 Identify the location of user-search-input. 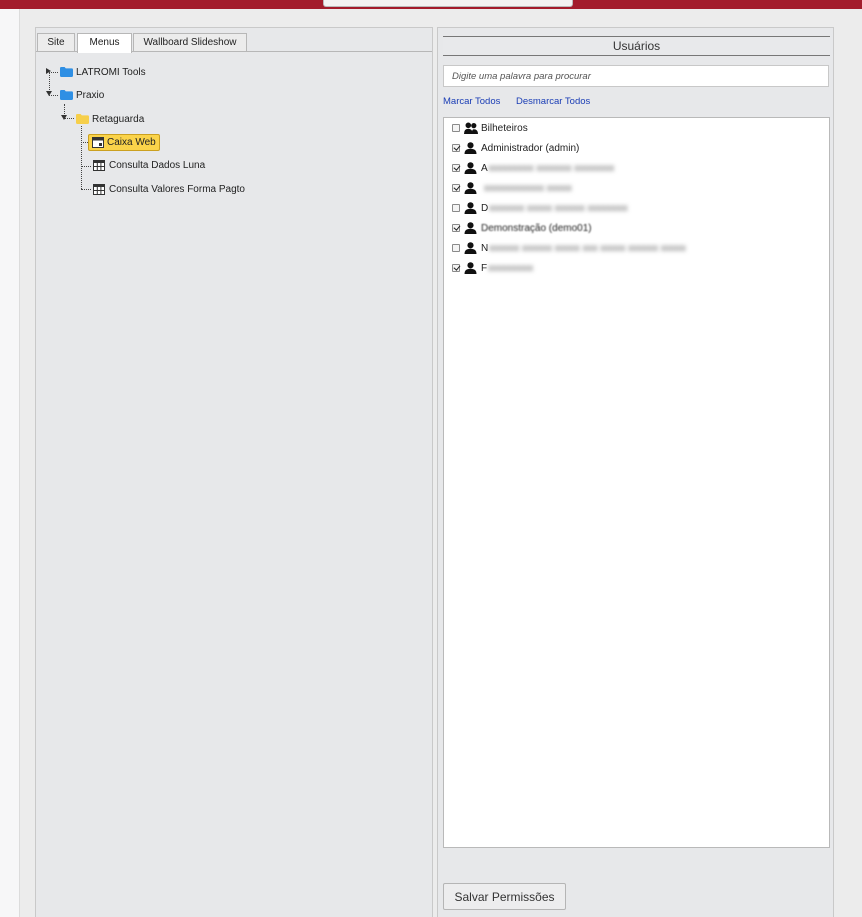
(636, 76).